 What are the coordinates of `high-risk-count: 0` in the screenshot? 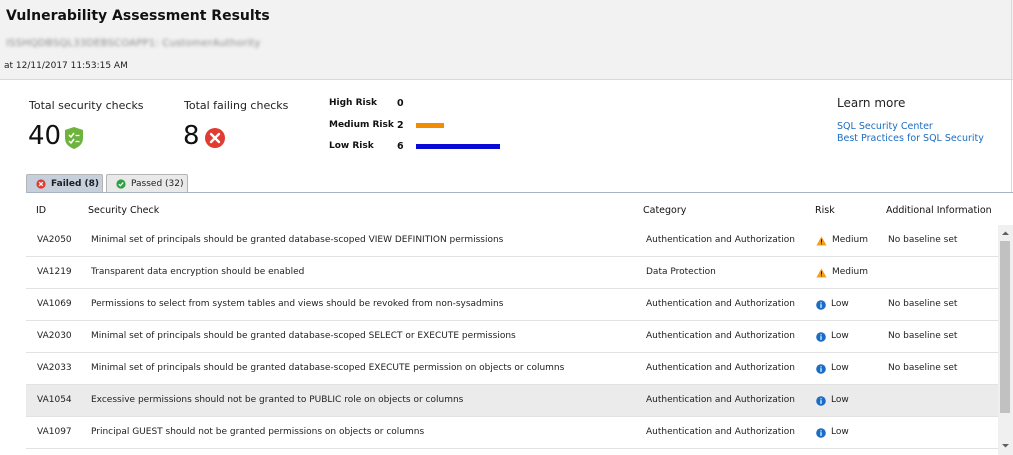 It's located at (400, 103).